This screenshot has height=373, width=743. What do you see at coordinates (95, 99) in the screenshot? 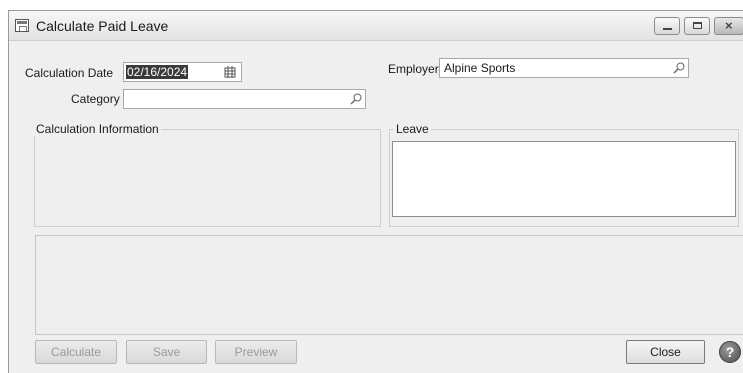
I see `category-label: Category` at bounding box center [95, 99].